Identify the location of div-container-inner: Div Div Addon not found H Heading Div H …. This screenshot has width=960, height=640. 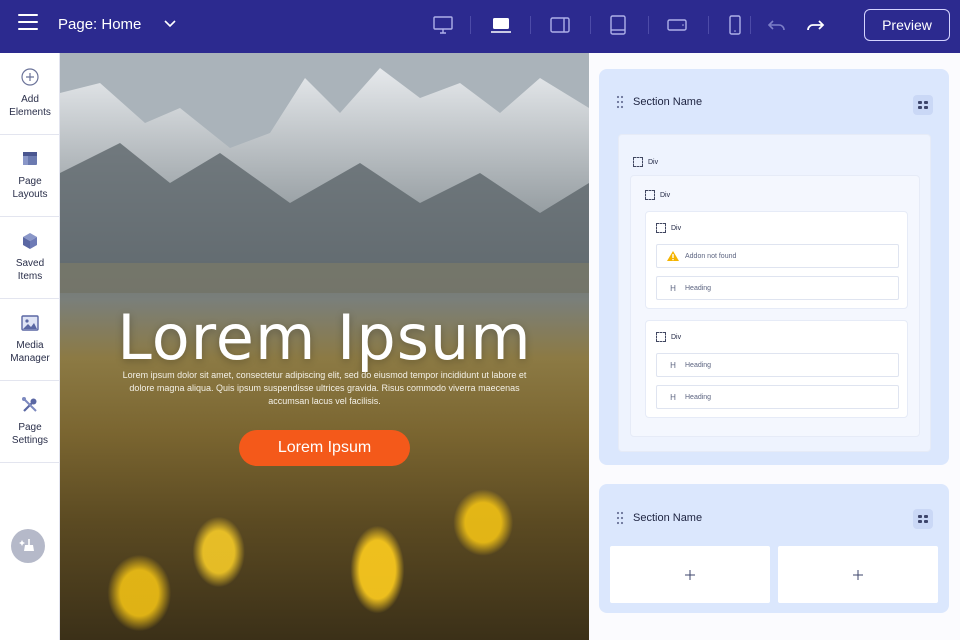
(775, 306).